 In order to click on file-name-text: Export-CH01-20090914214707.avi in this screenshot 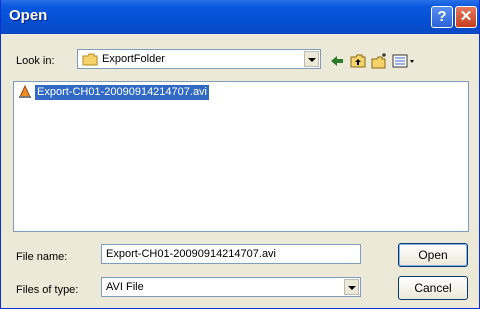, I will do `click(122, 92)`.